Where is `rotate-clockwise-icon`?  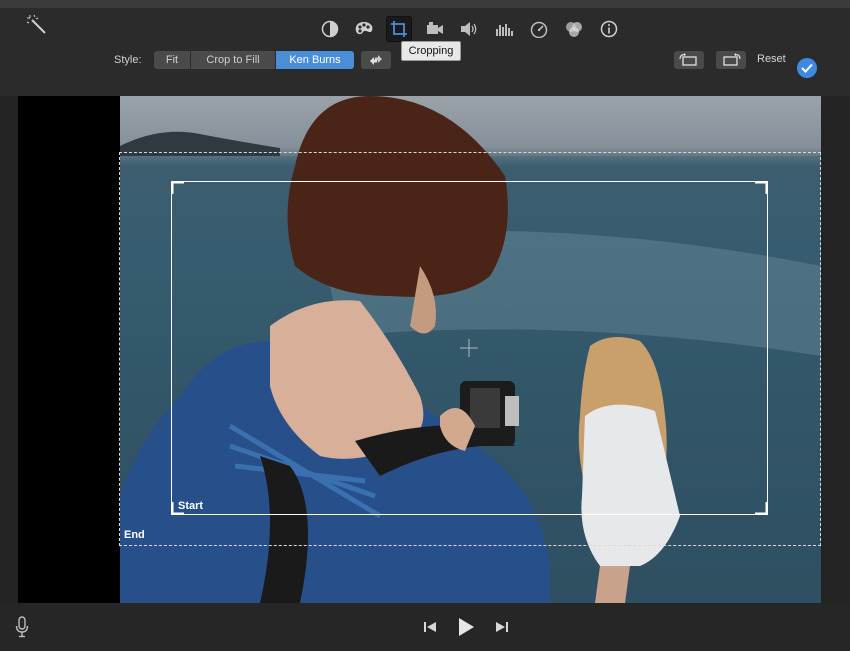
rotate-clockwise-icon is located at coordinates (732, 59).